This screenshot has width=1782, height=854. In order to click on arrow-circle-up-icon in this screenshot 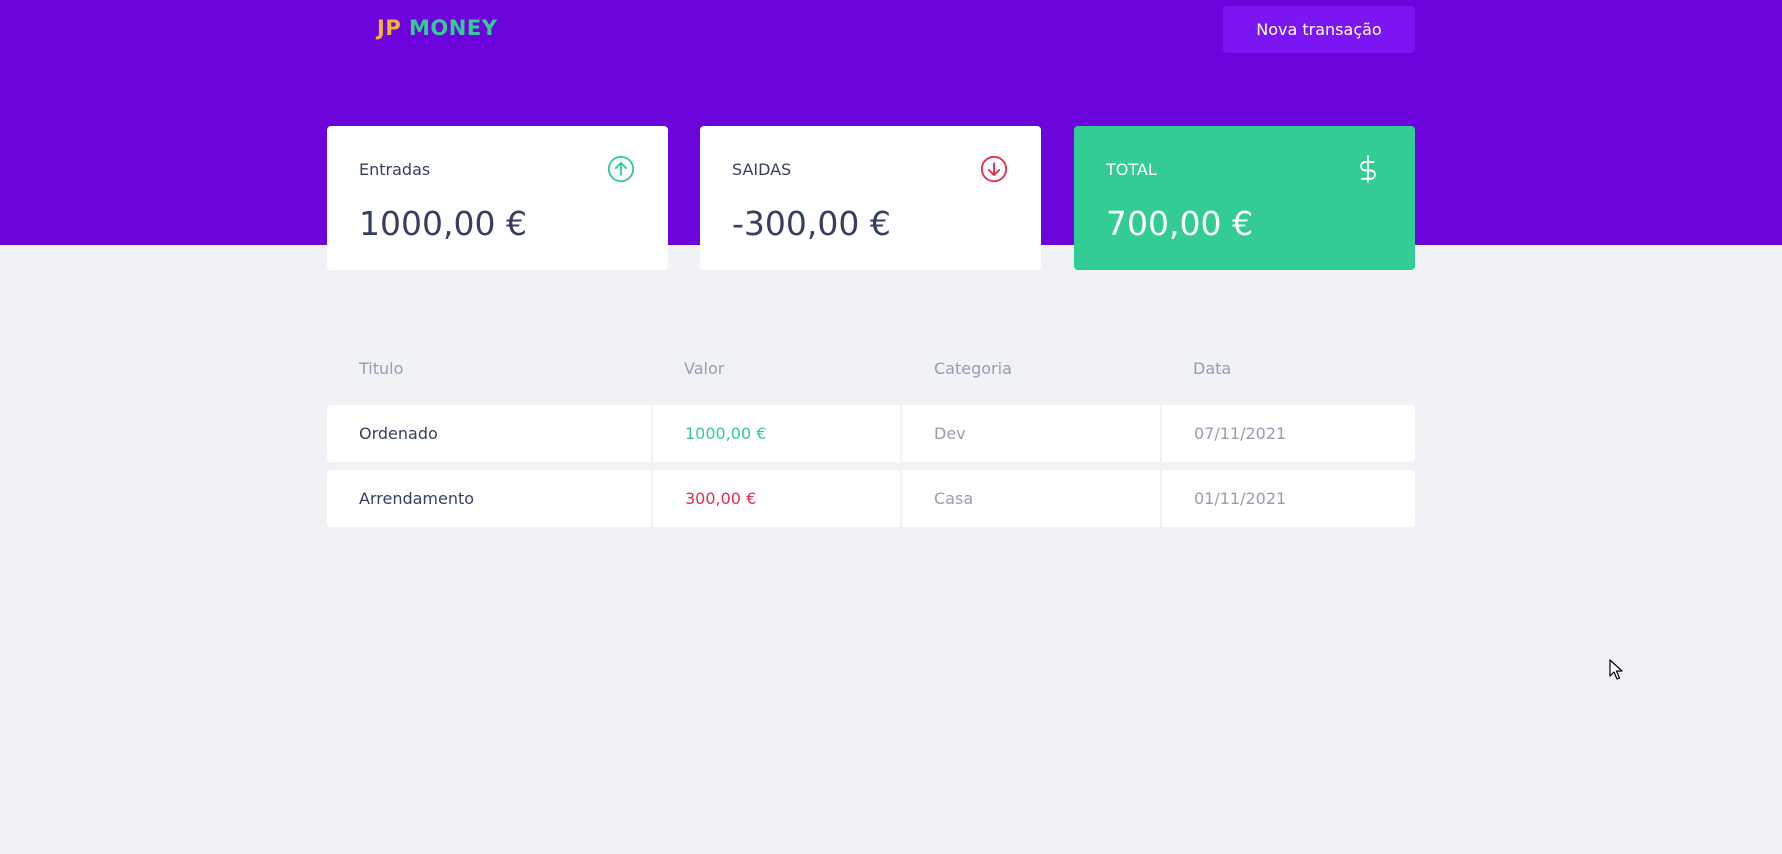, I will do `click(621, 169)`.